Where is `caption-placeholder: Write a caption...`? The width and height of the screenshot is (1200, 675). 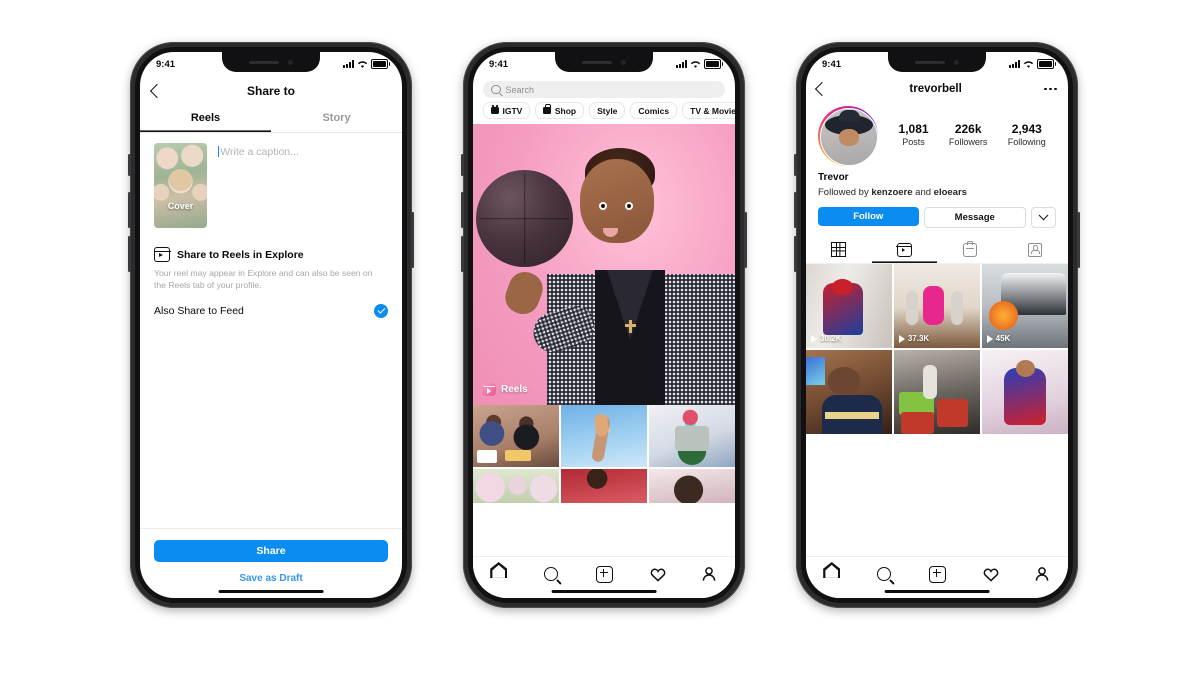 caption-placeholder: Write a caption... is located at coordinates (259, 152).